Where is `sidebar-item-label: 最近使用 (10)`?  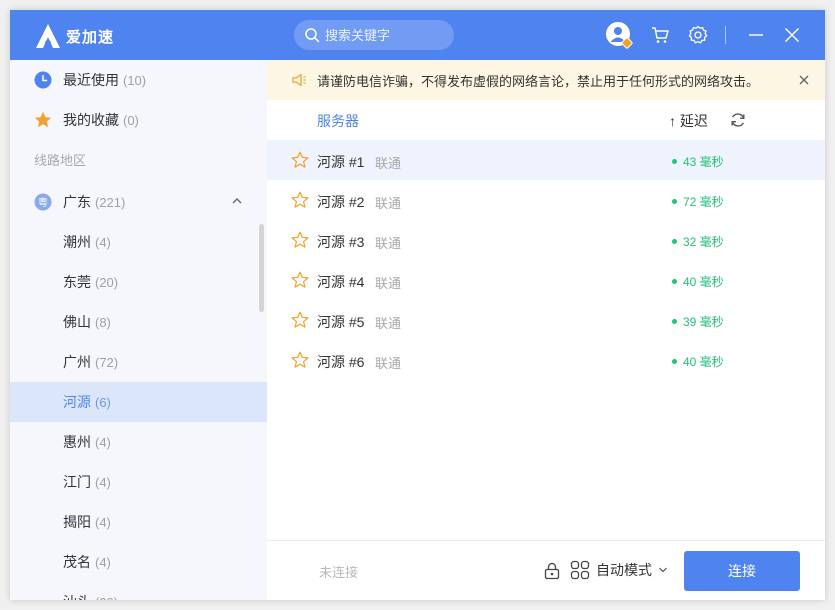 sidebar-item-label: 最近使用 (10) is located at coordinates (105, 80).